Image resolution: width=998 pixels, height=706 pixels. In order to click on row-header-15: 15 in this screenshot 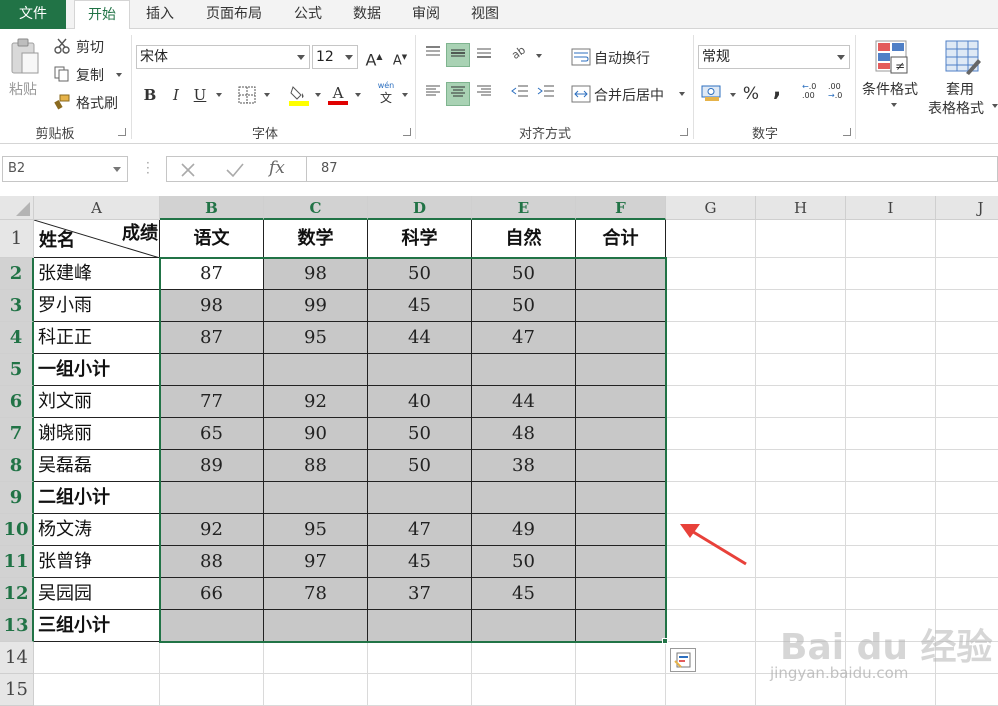, I will do `click(17, 690)`.